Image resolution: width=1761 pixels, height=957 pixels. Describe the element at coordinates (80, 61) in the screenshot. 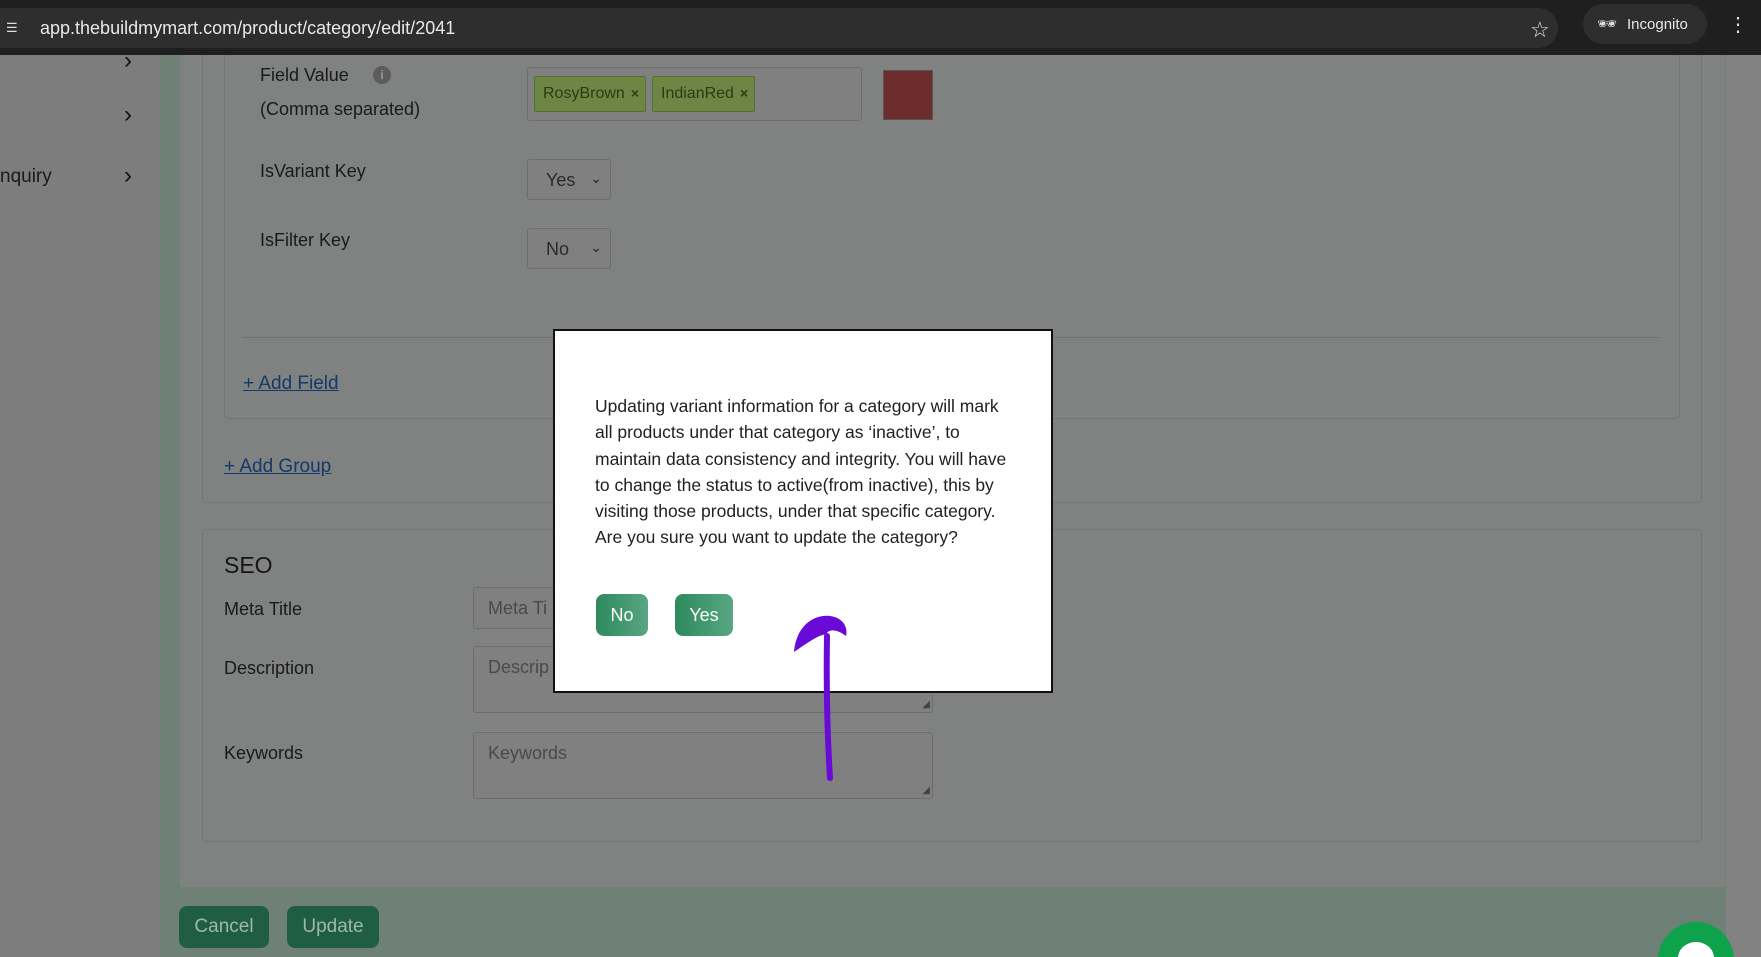

I see `sidebar-item-top: ›` at that location.